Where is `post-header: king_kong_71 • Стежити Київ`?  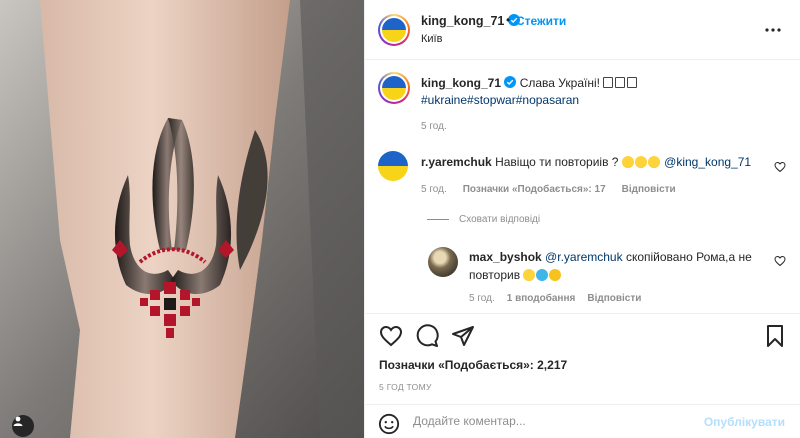 post-header: king_kong_71 • Стежити Київ is located at coordinates (582, 30).